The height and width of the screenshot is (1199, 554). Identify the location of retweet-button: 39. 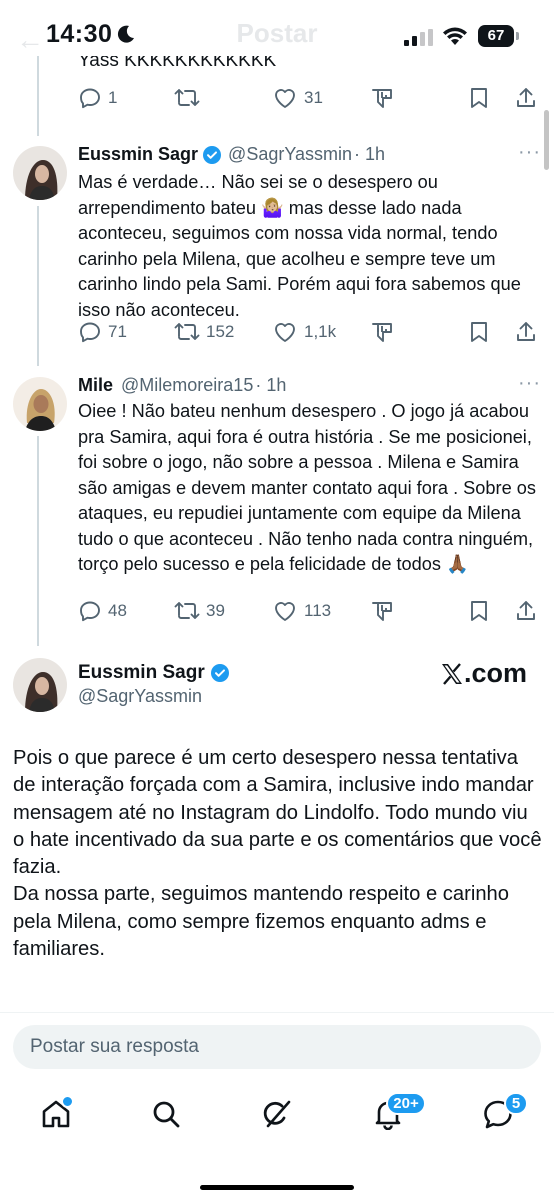
(199, 611).